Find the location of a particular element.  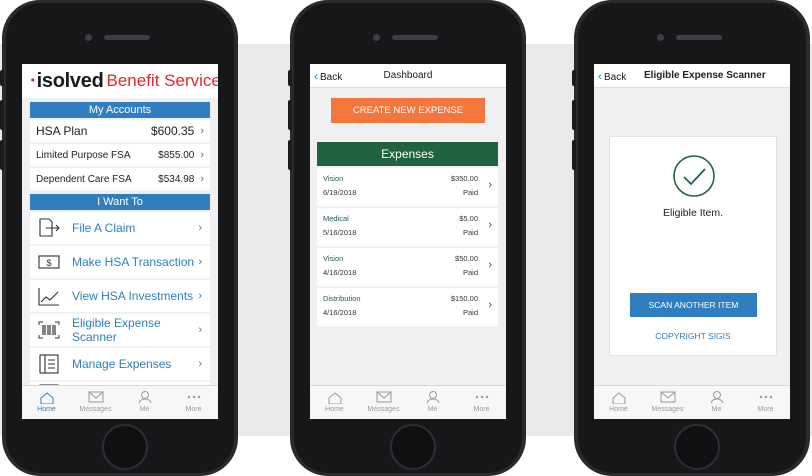

action-view-investments: View HSA Investments › is located at coordinates (120, 296).